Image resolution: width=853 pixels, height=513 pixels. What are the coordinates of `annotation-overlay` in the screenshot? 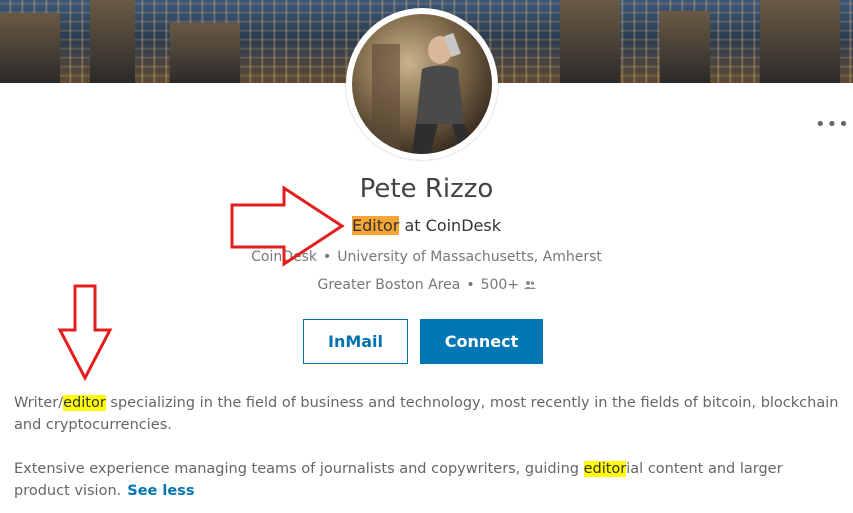 It's located at (201, 283).